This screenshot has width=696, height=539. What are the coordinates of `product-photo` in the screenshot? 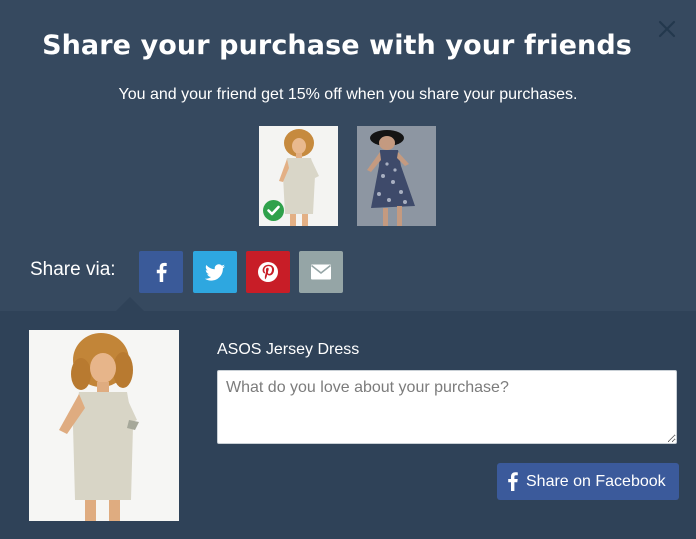 It's located at (104, 425).